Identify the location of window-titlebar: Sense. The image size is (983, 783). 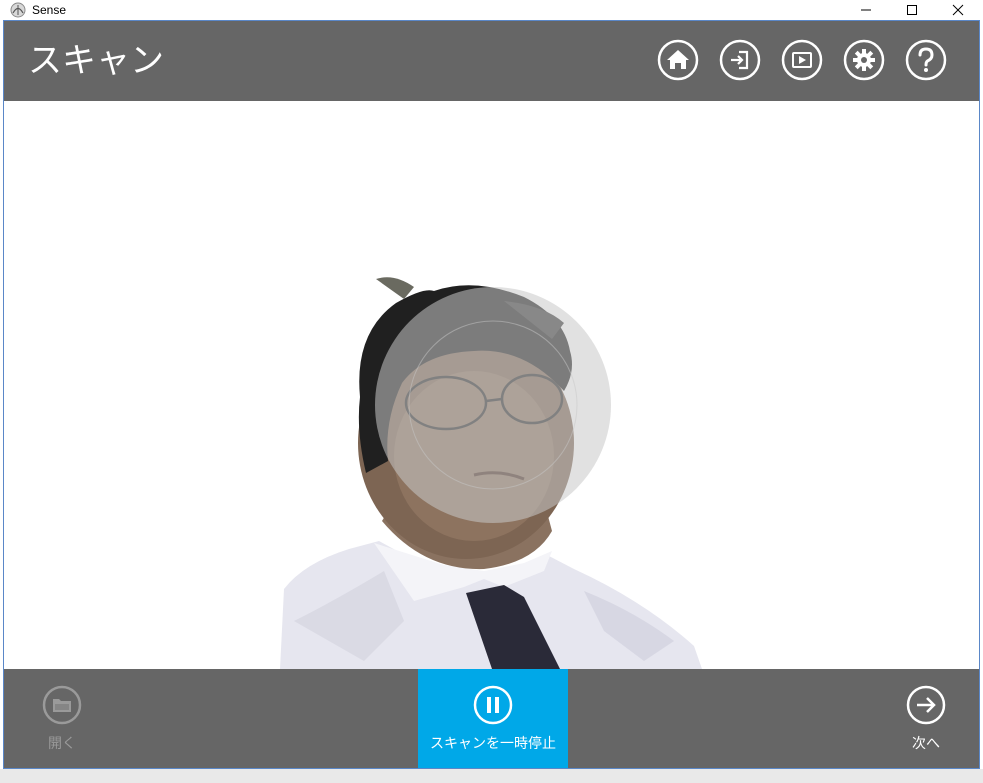
(491, 10).